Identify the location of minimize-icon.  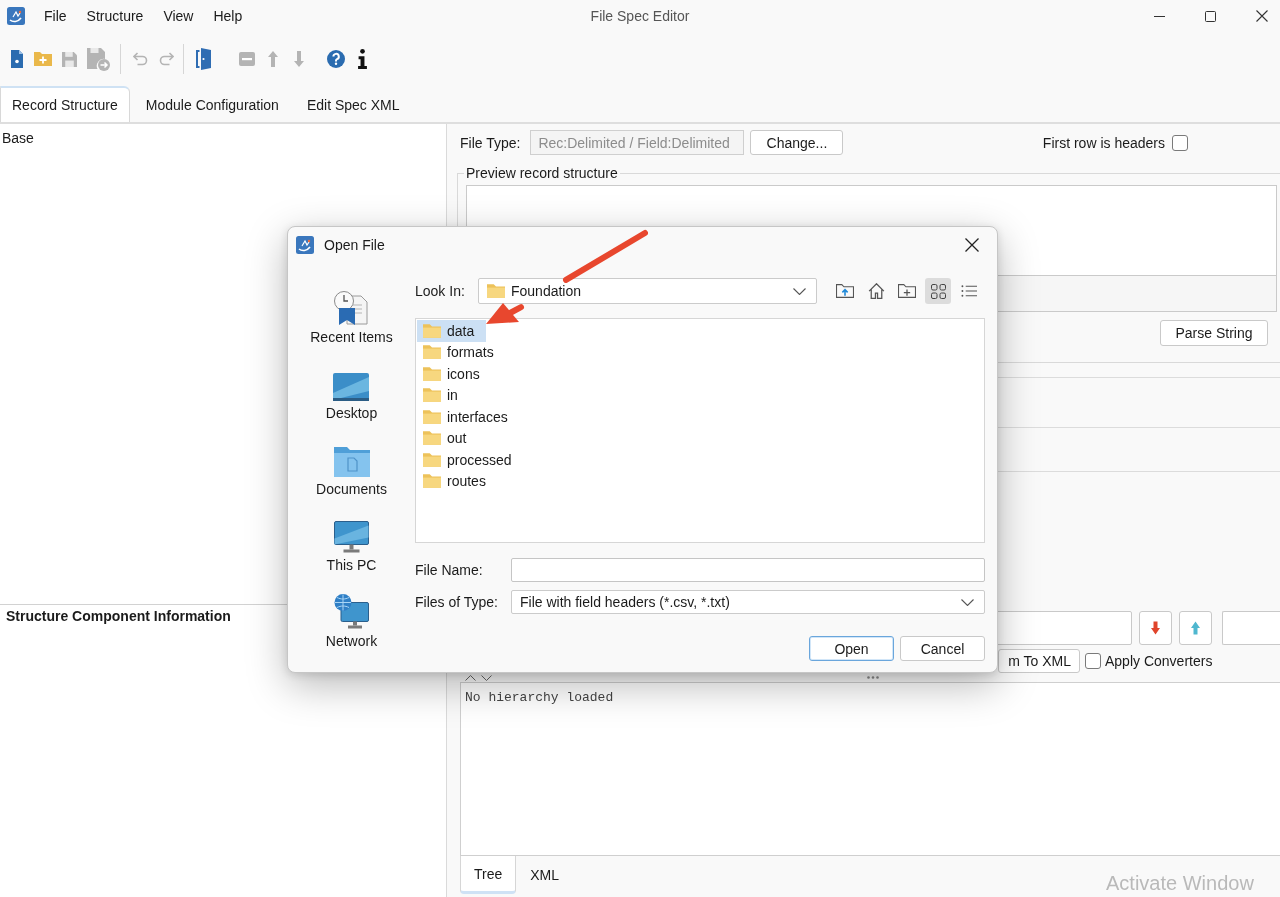
(1159, 16).